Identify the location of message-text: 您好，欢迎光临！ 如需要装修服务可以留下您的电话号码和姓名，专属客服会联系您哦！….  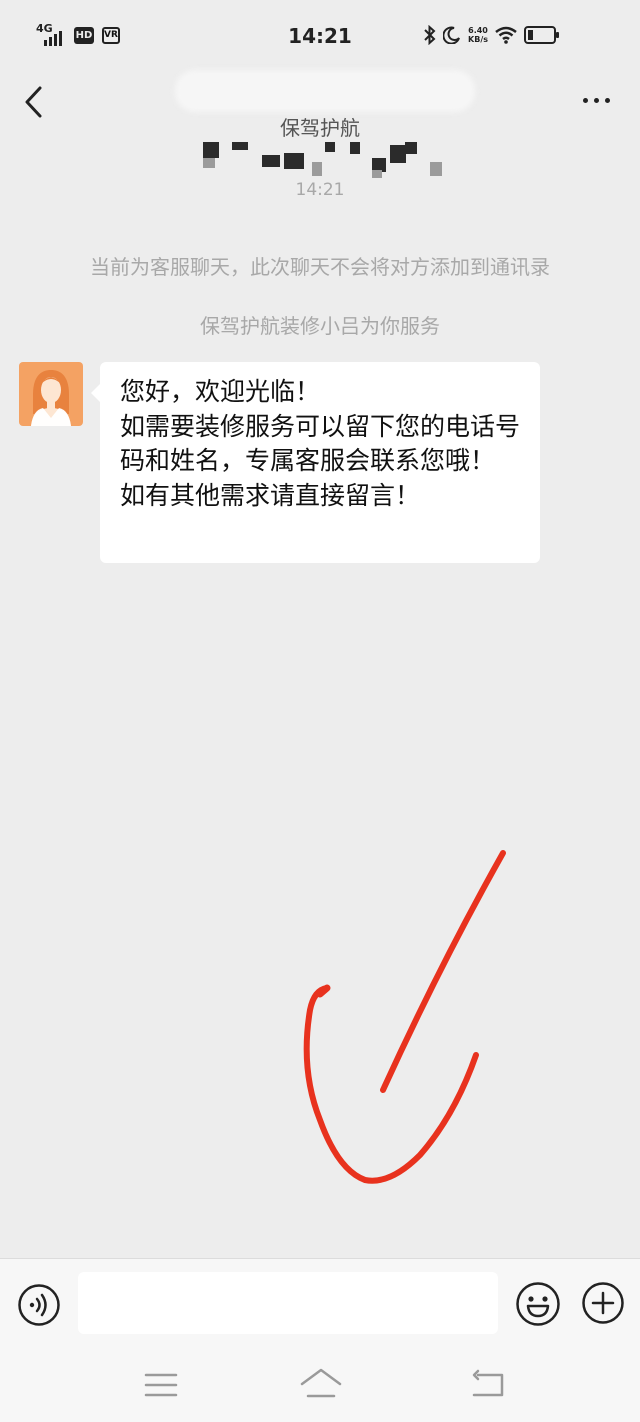
(320, 443).